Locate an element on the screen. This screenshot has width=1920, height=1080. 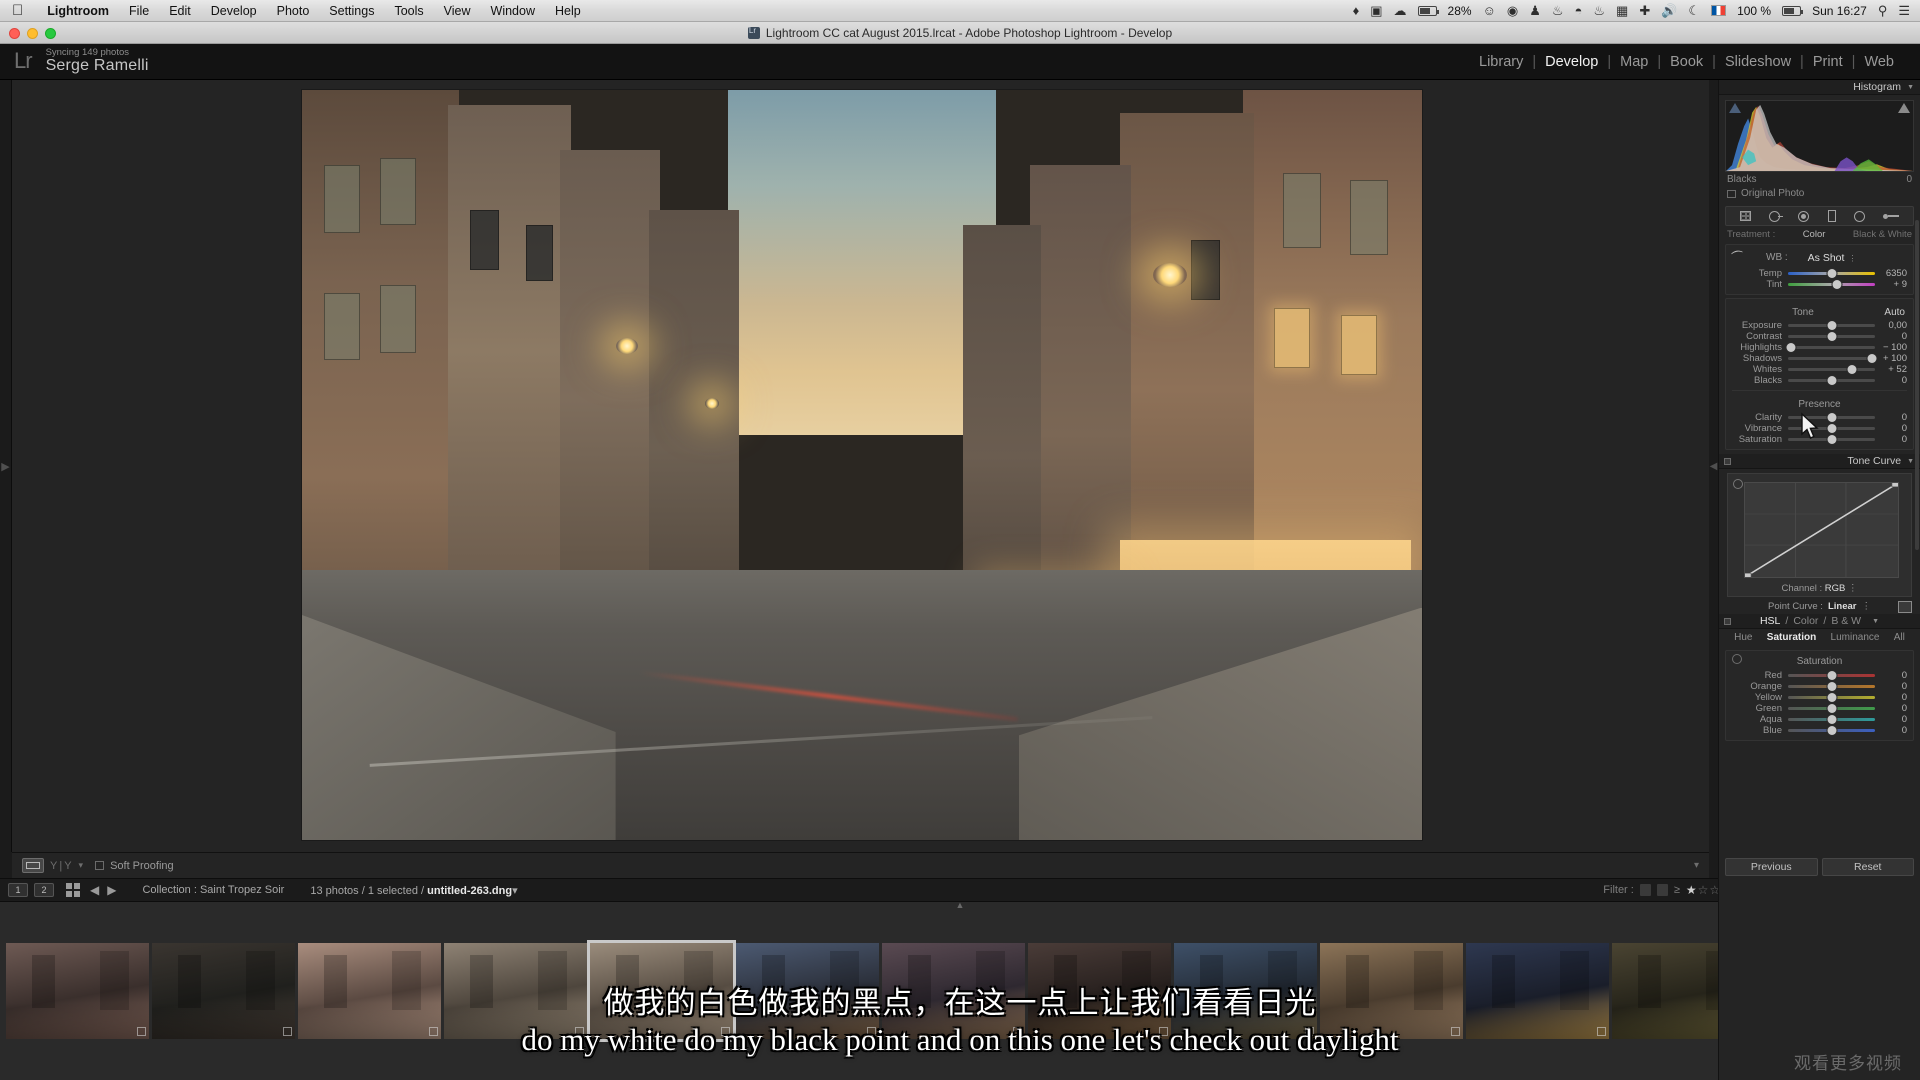
color-tab-title: Color is located at coordinates (1805, 621).